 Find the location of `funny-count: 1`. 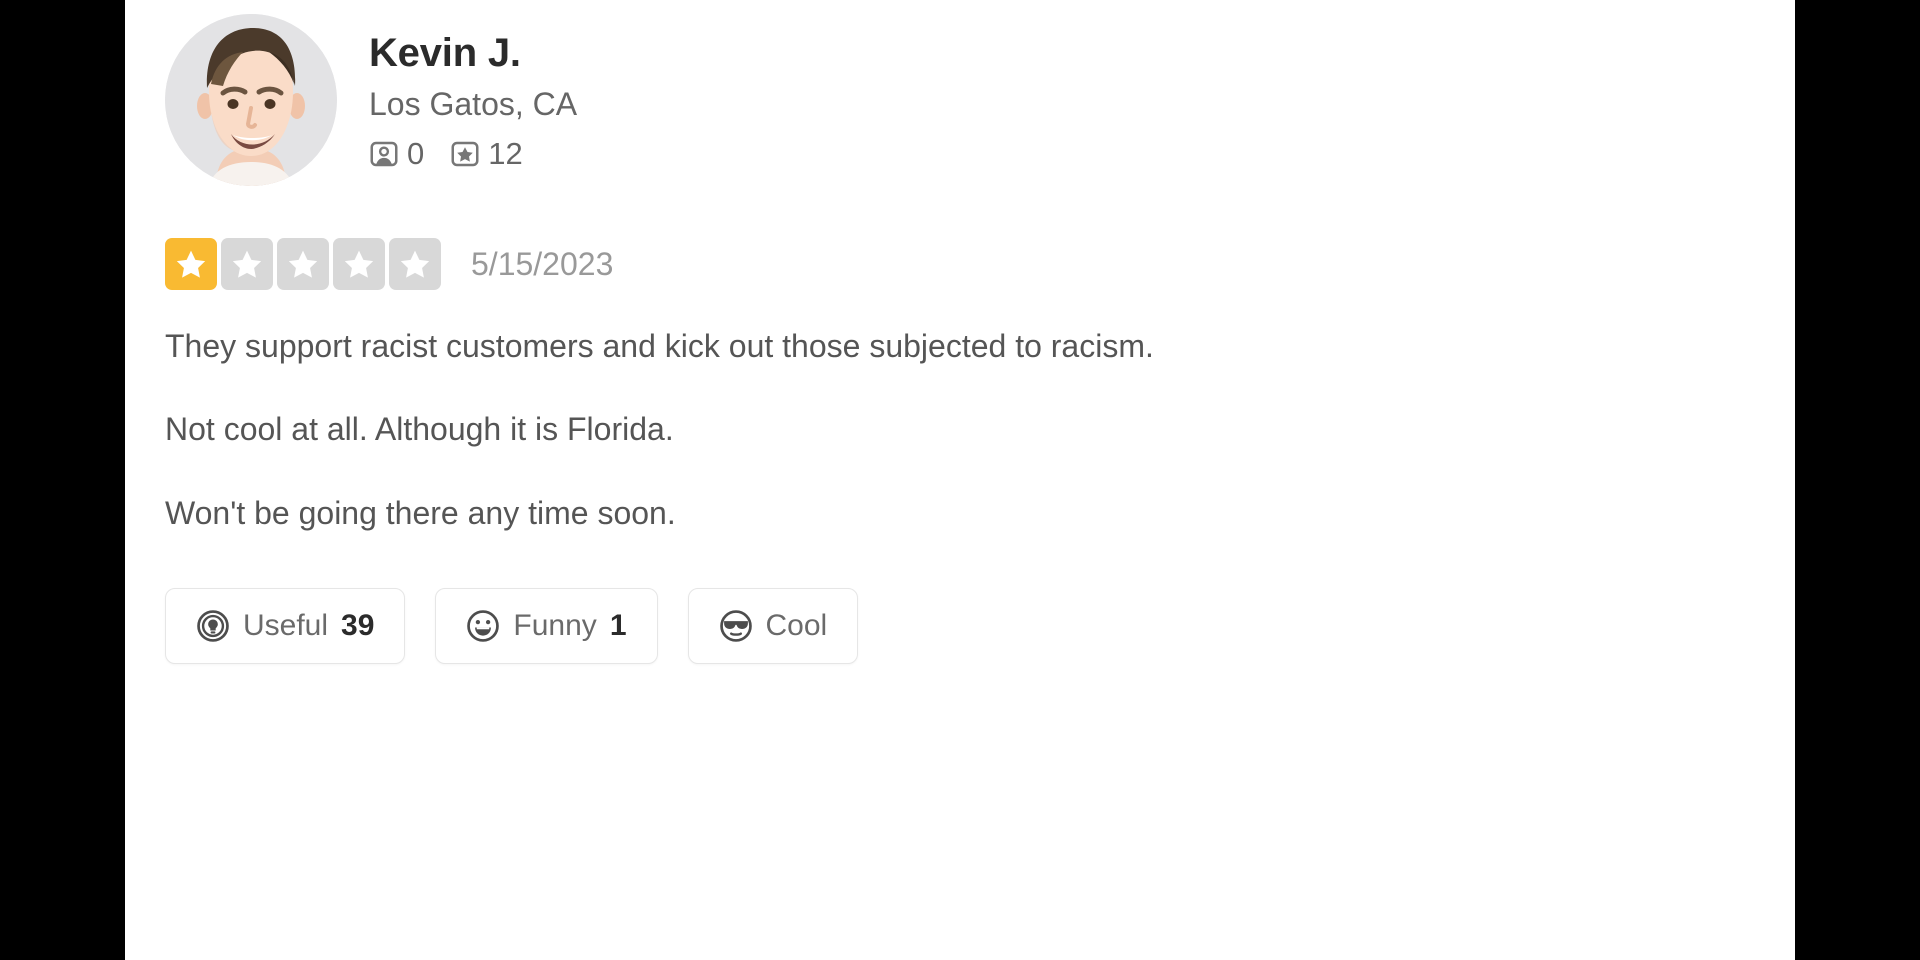

funny-count: 1 is located at coordinates (618, 626).